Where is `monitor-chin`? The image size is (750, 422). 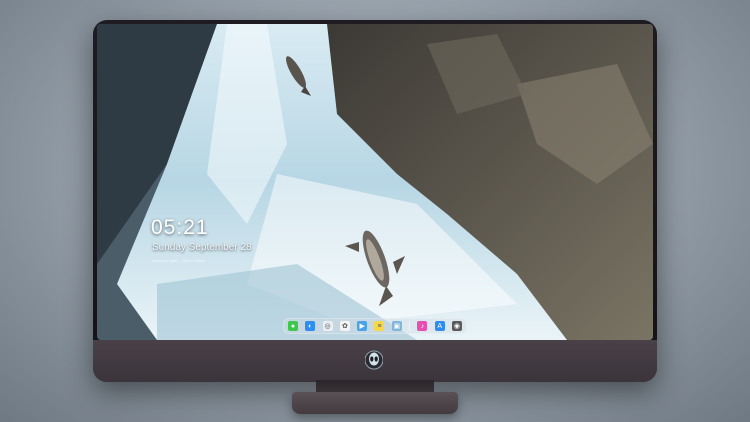
monitor-chin is located at coordinates (375, 361).